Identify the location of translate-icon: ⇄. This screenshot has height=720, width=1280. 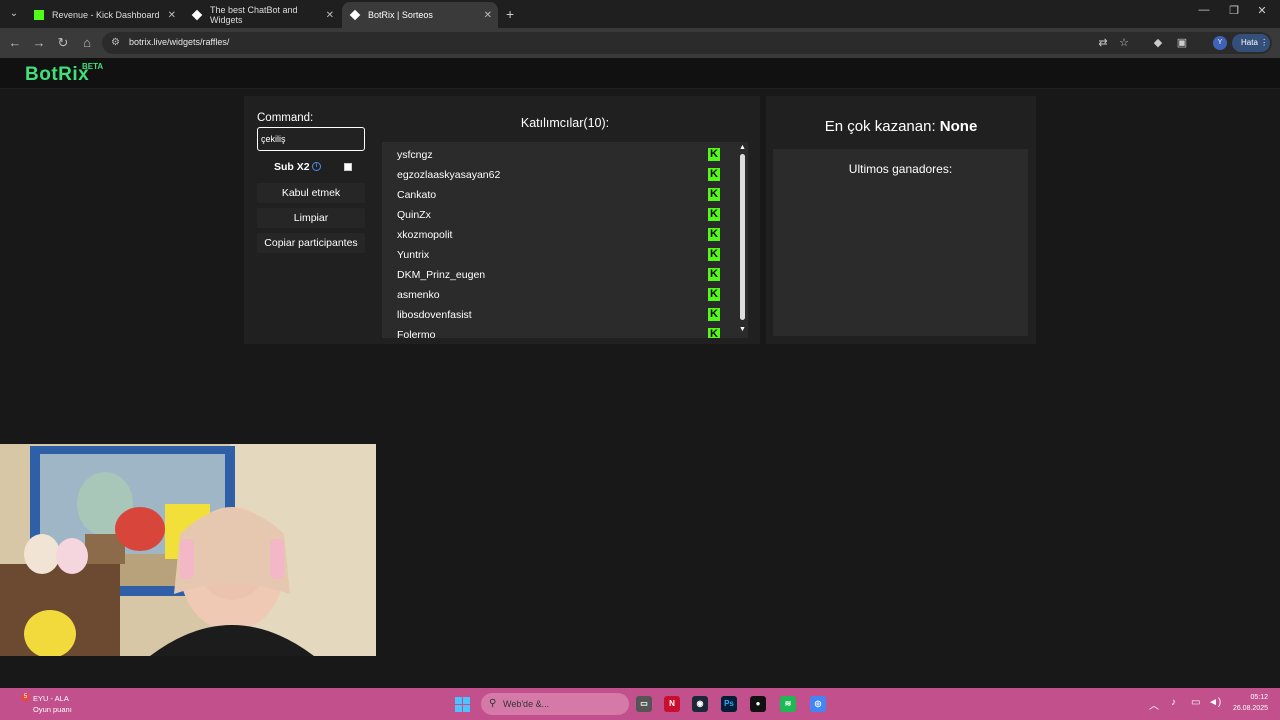
(1103, 43).